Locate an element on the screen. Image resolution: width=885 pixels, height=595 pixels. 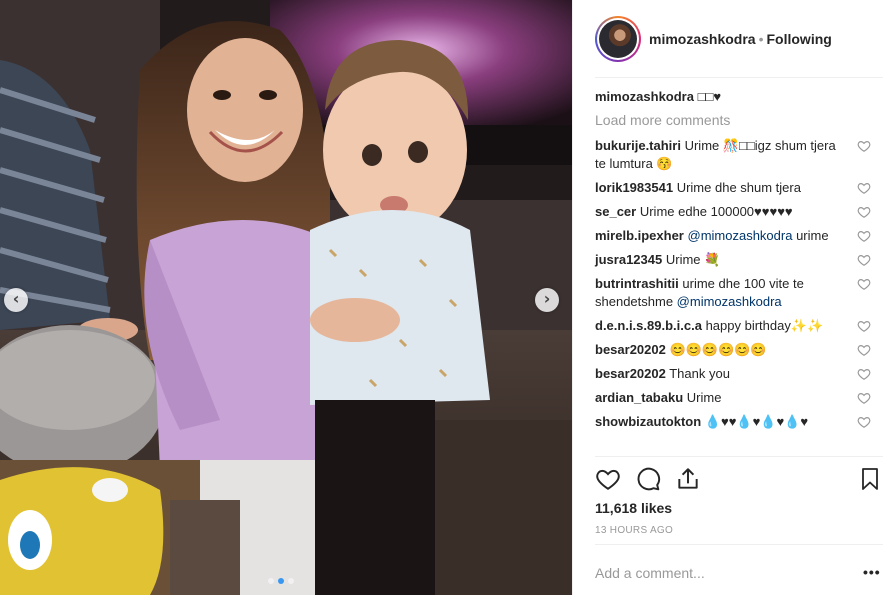
avatar is located at coordinates (618, 38).